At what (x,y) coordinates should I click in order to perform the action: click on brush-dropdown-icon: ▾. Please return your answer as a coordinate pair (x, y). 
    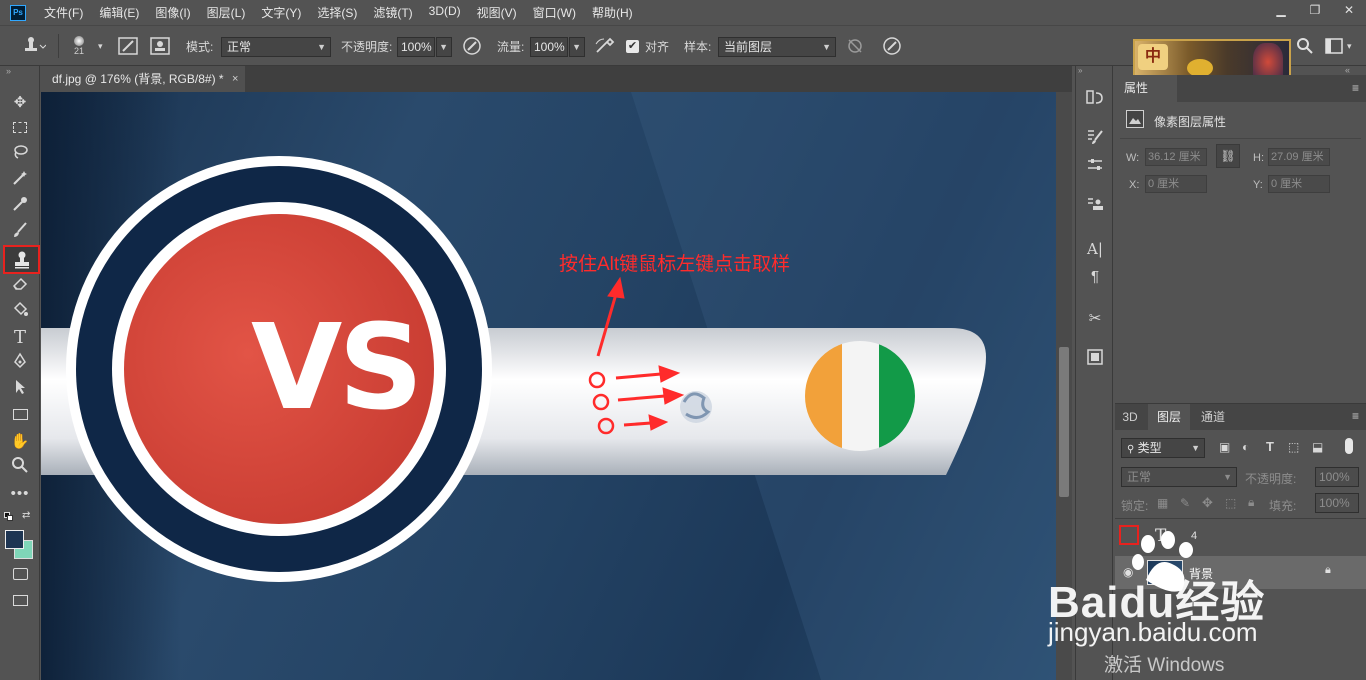
    Looking at the image, I should click on (100, 46).